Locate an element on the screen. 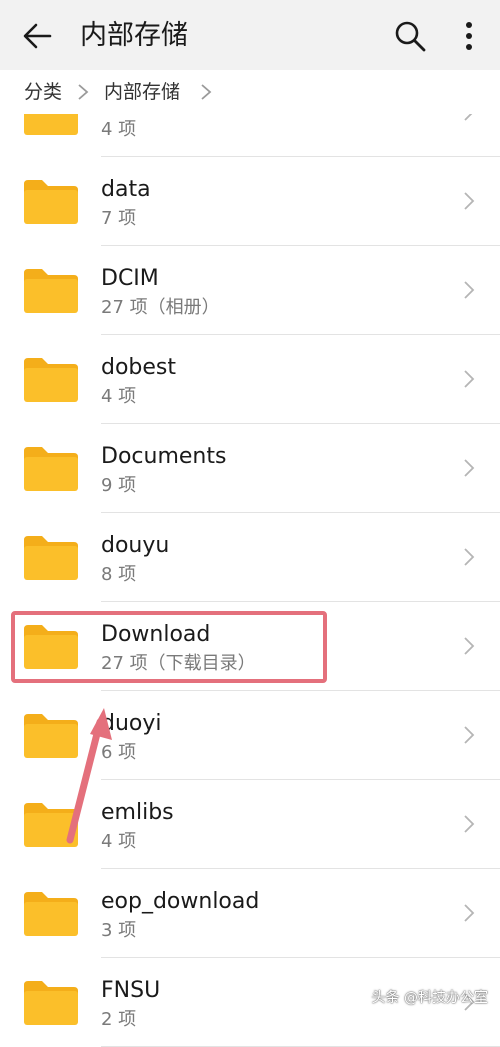 This screenshot has height=1047, width=500. folder-item-count: 9 项 is located at coordinates (119, 485).